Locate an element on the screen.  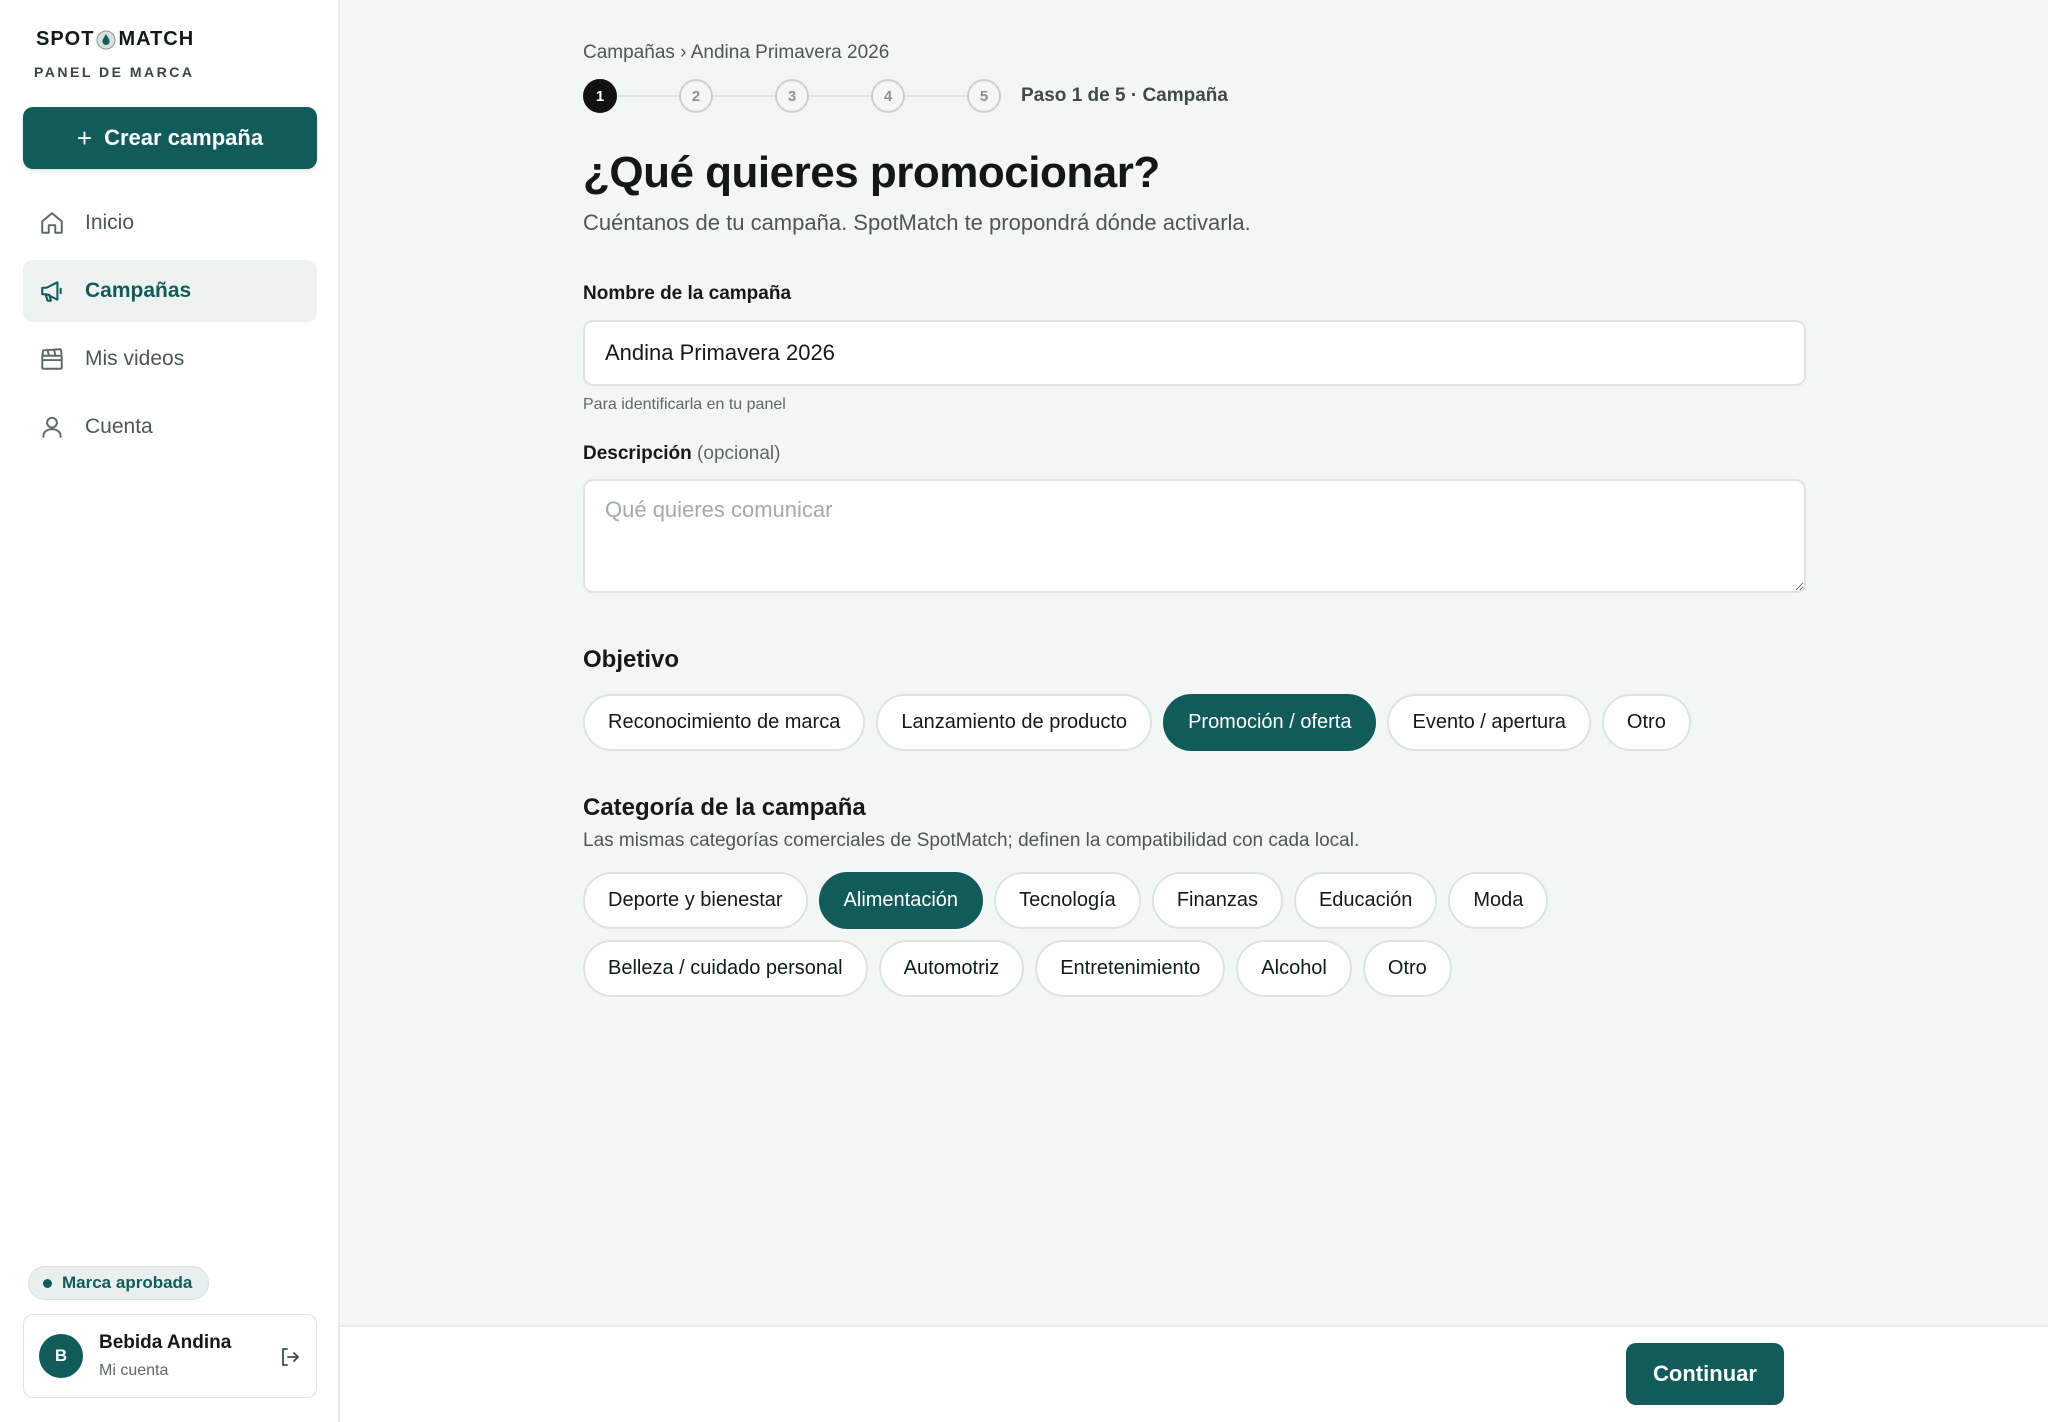
plus-icon: + is located at coordinates (84, 138).